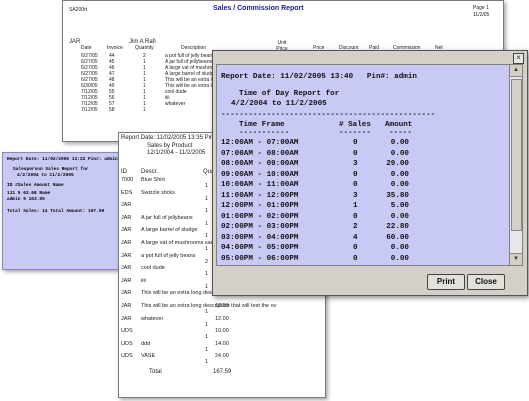 This screenshot has height=401, width=529. Describe the element at coordinates (207, 261) in the screenshot. I see `cell-quantity: 2` at that location.